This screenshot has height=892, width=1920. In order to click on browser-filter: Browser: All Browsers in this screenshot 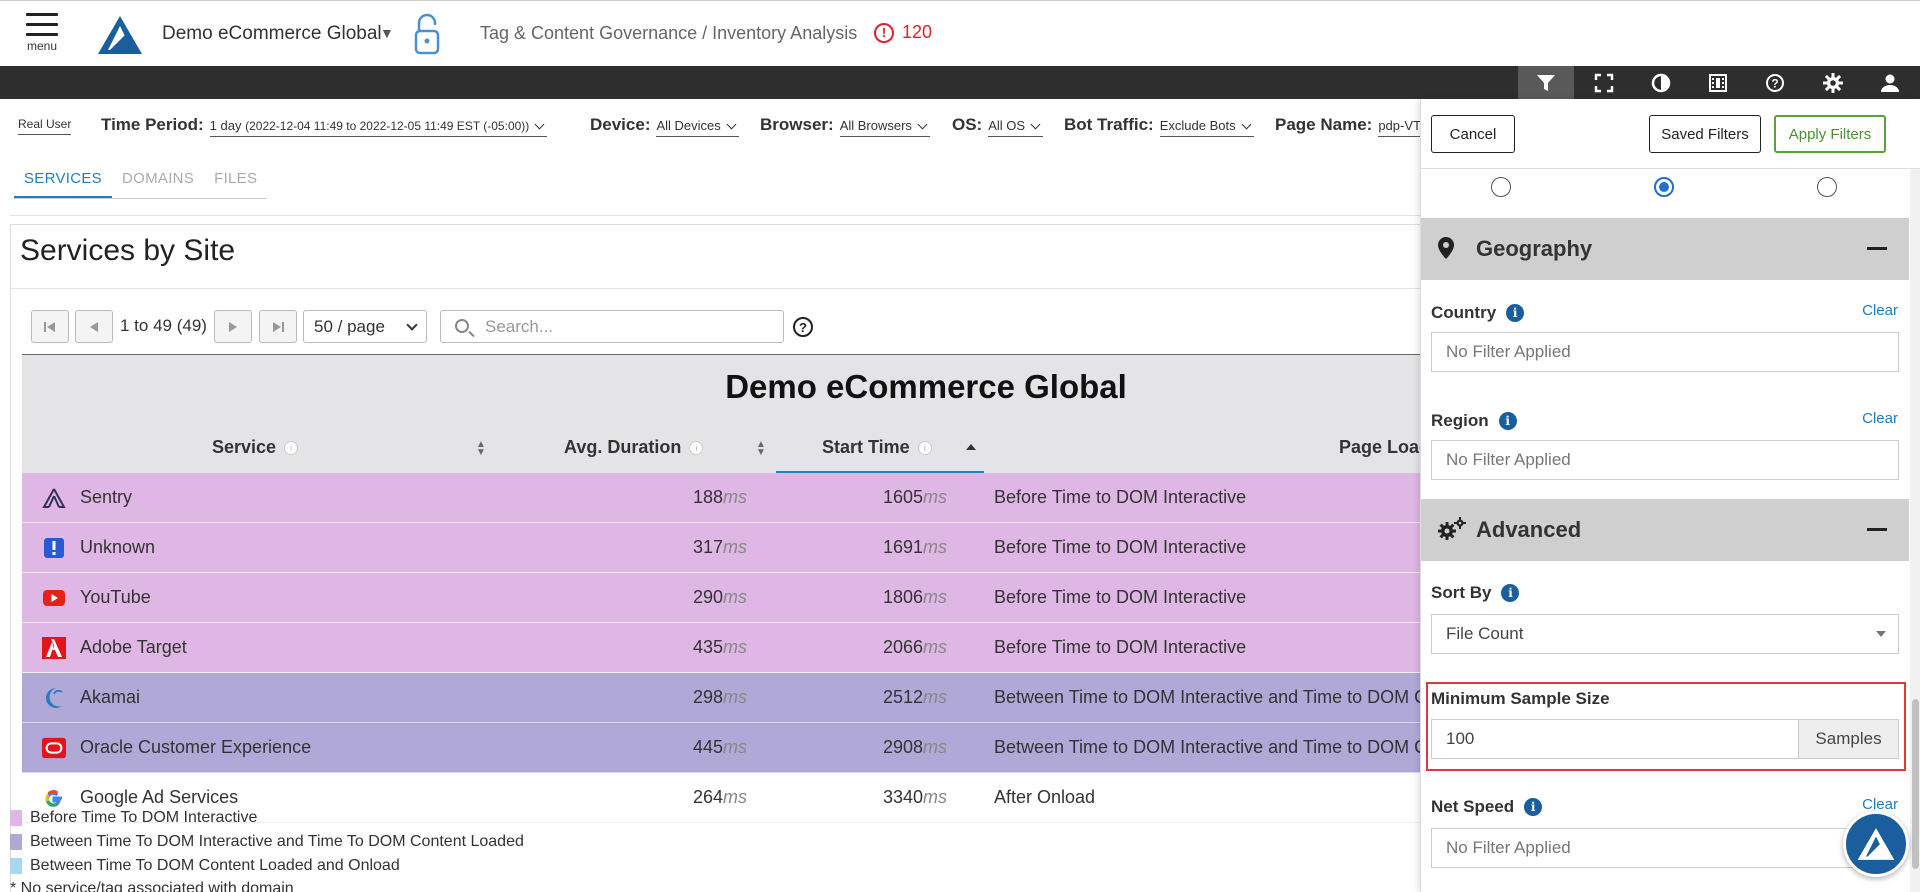, I will do `click(845, 126)`.